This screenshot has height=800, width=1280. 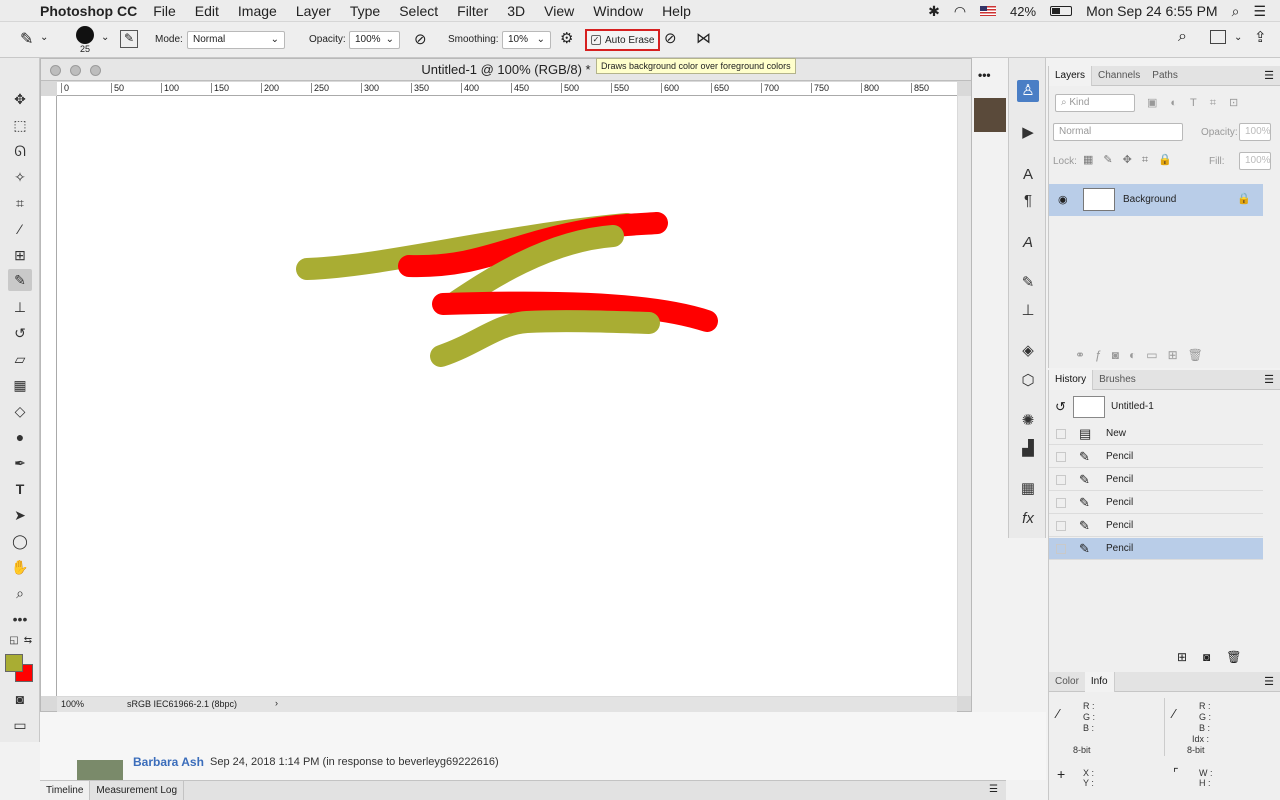 I want to click on menu-3d: 3D, so click(x=516, y=11).